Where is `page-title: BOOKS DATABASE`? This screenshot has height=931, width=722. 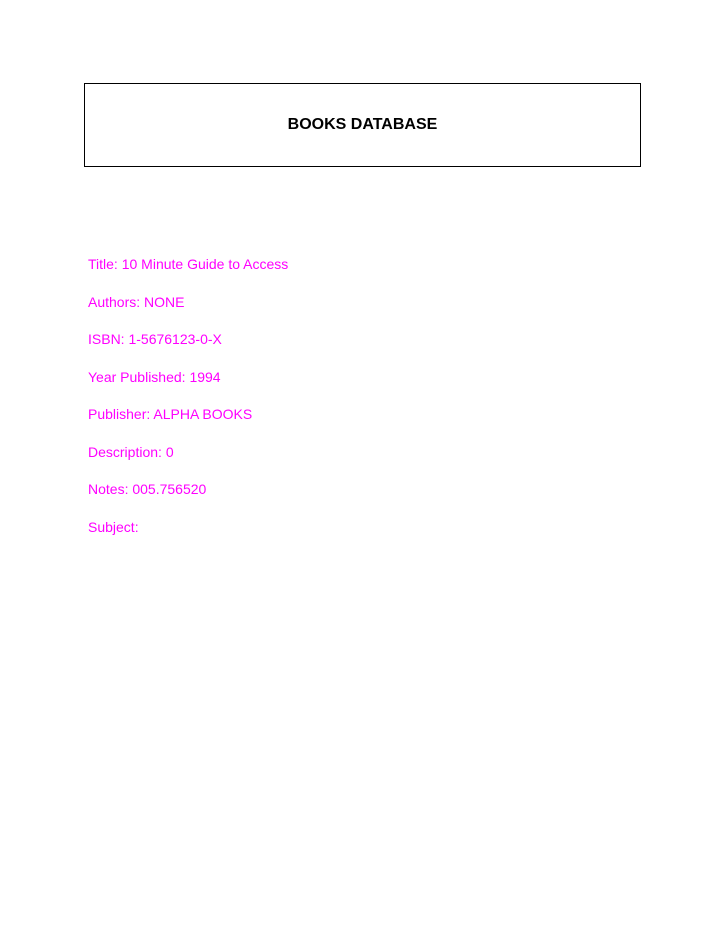
page-title: BOOKS DATABASE is located at coordinates (362, 124).